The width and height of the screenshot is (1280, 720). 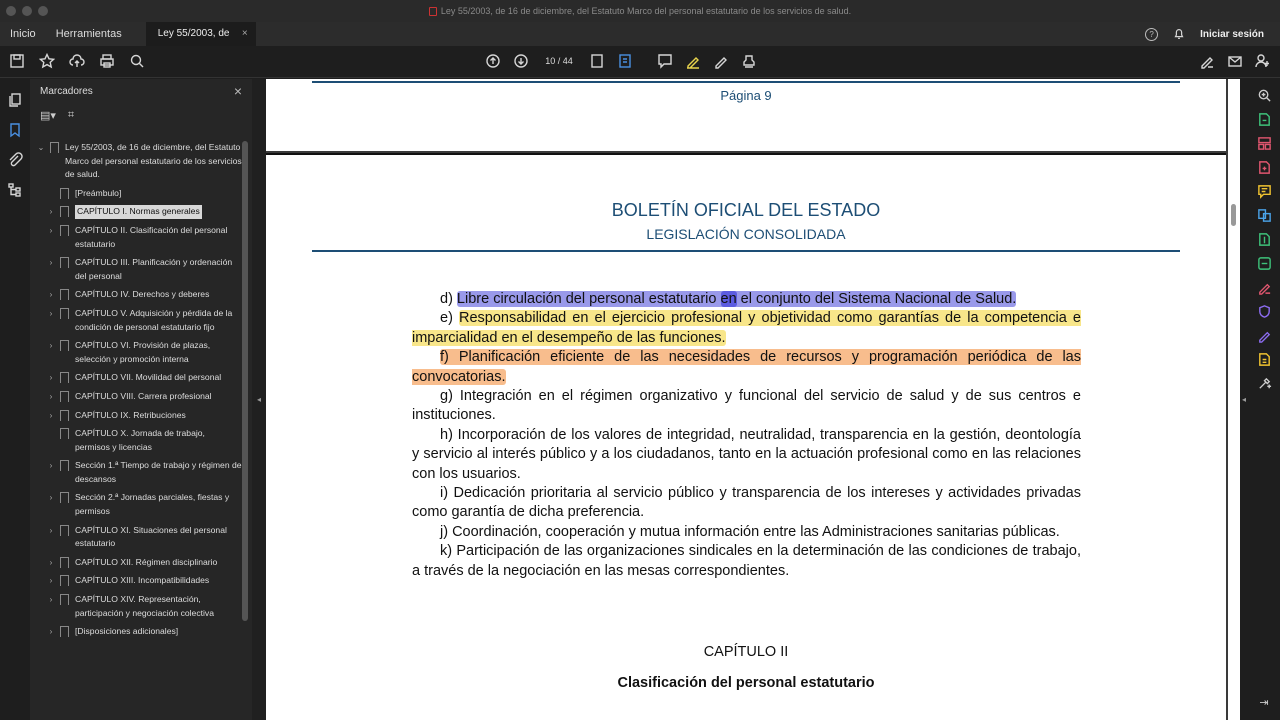 I want to click on page-label: Página 9, so click(x=746, y=95).